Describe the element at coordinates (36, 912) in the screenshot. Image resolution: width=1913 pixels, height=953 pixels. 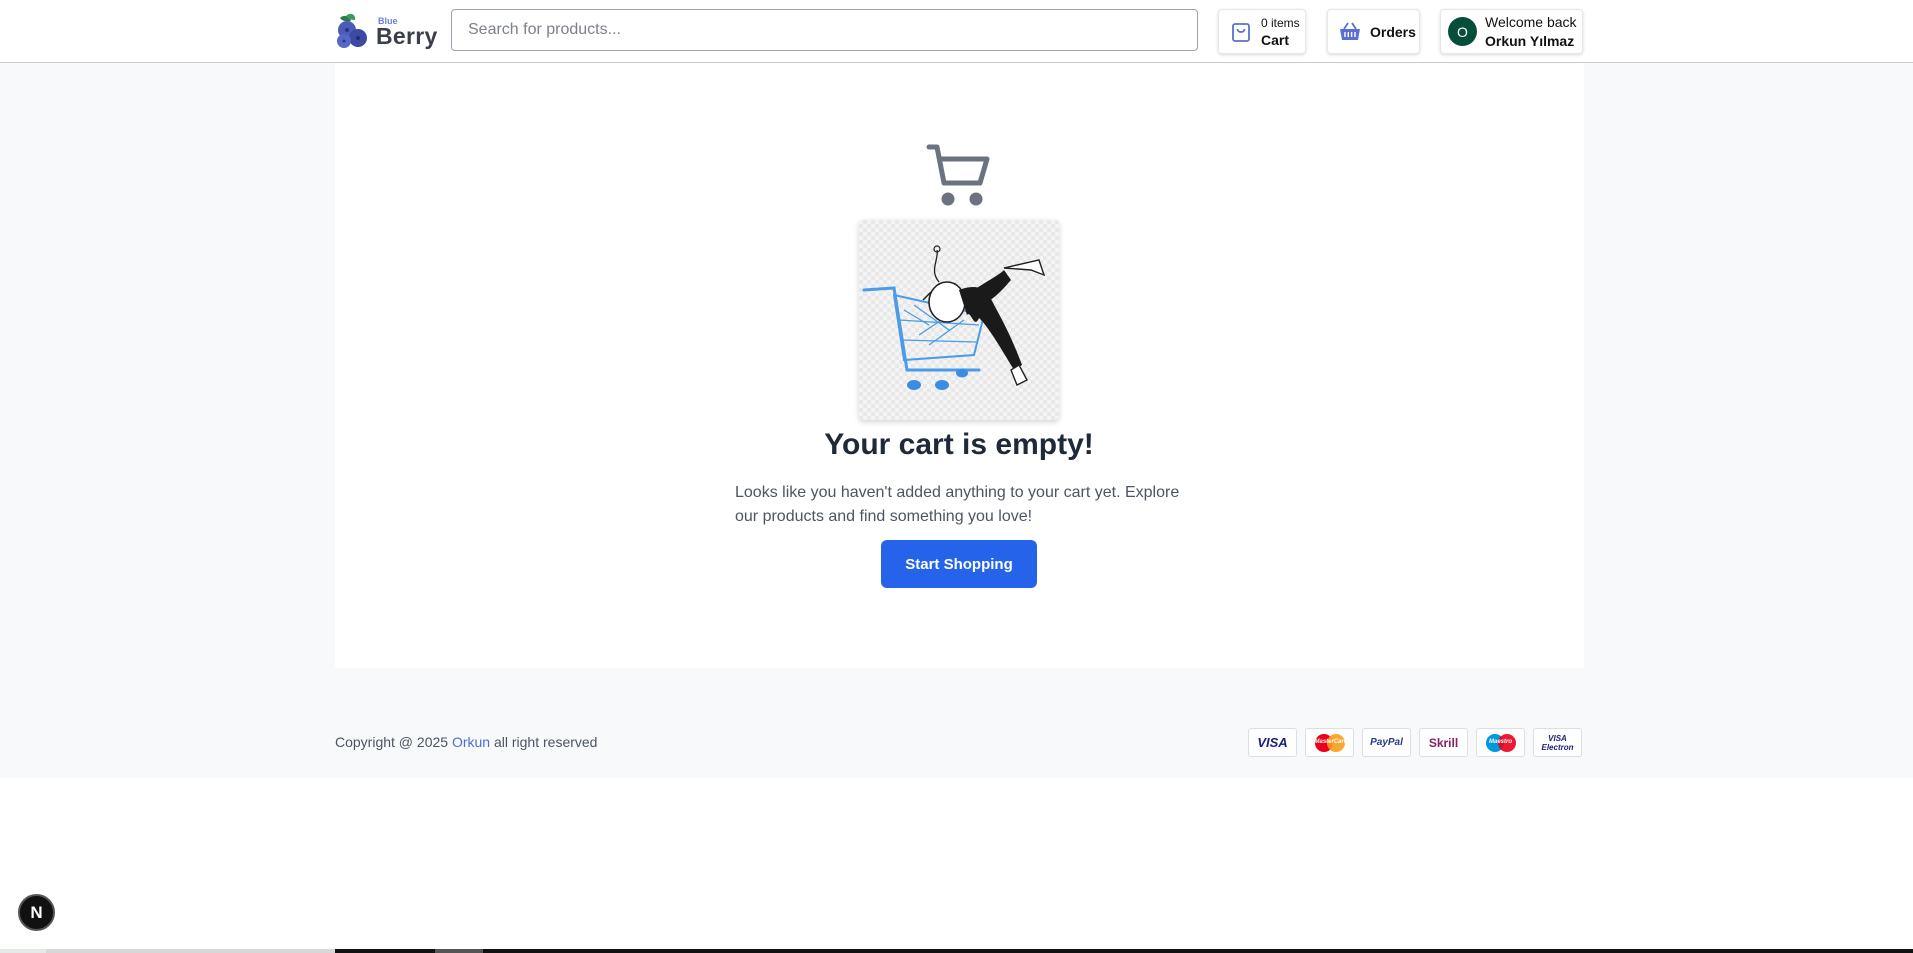
I see `dev-tools-badge: N` at that location.